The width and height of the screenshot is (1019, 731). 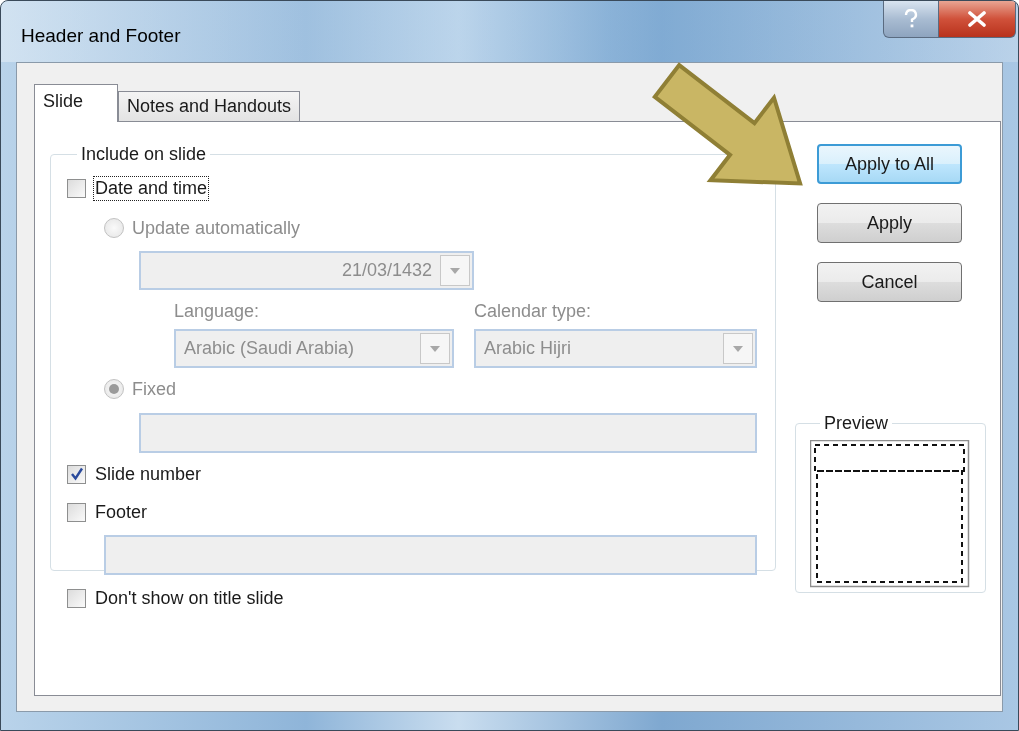 What do you see at coordinates (727, 124) in the screenshot?
I see `arrow-icon` at bounding box center [727, 124].